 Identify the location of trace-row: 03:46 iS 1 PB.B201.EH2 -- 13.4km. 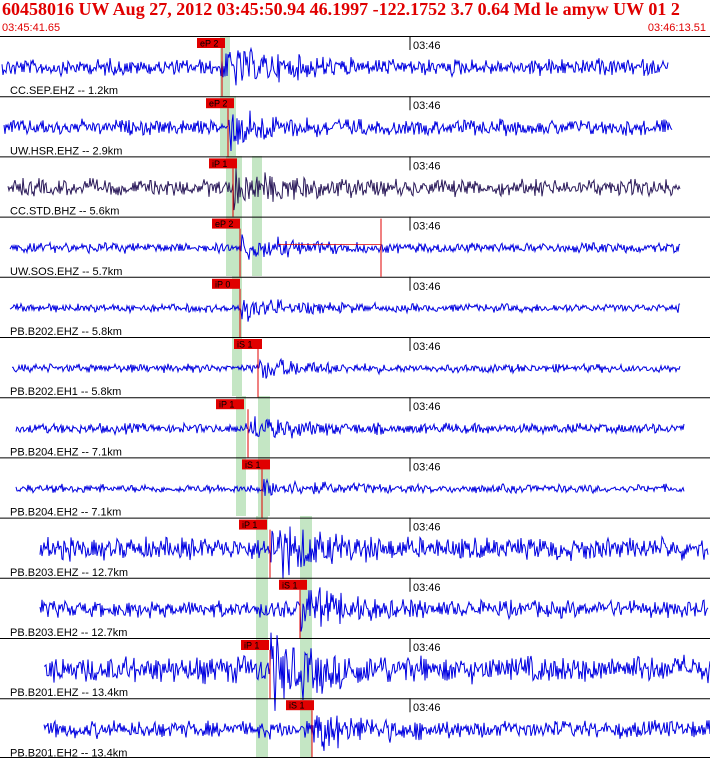
(355, 728).